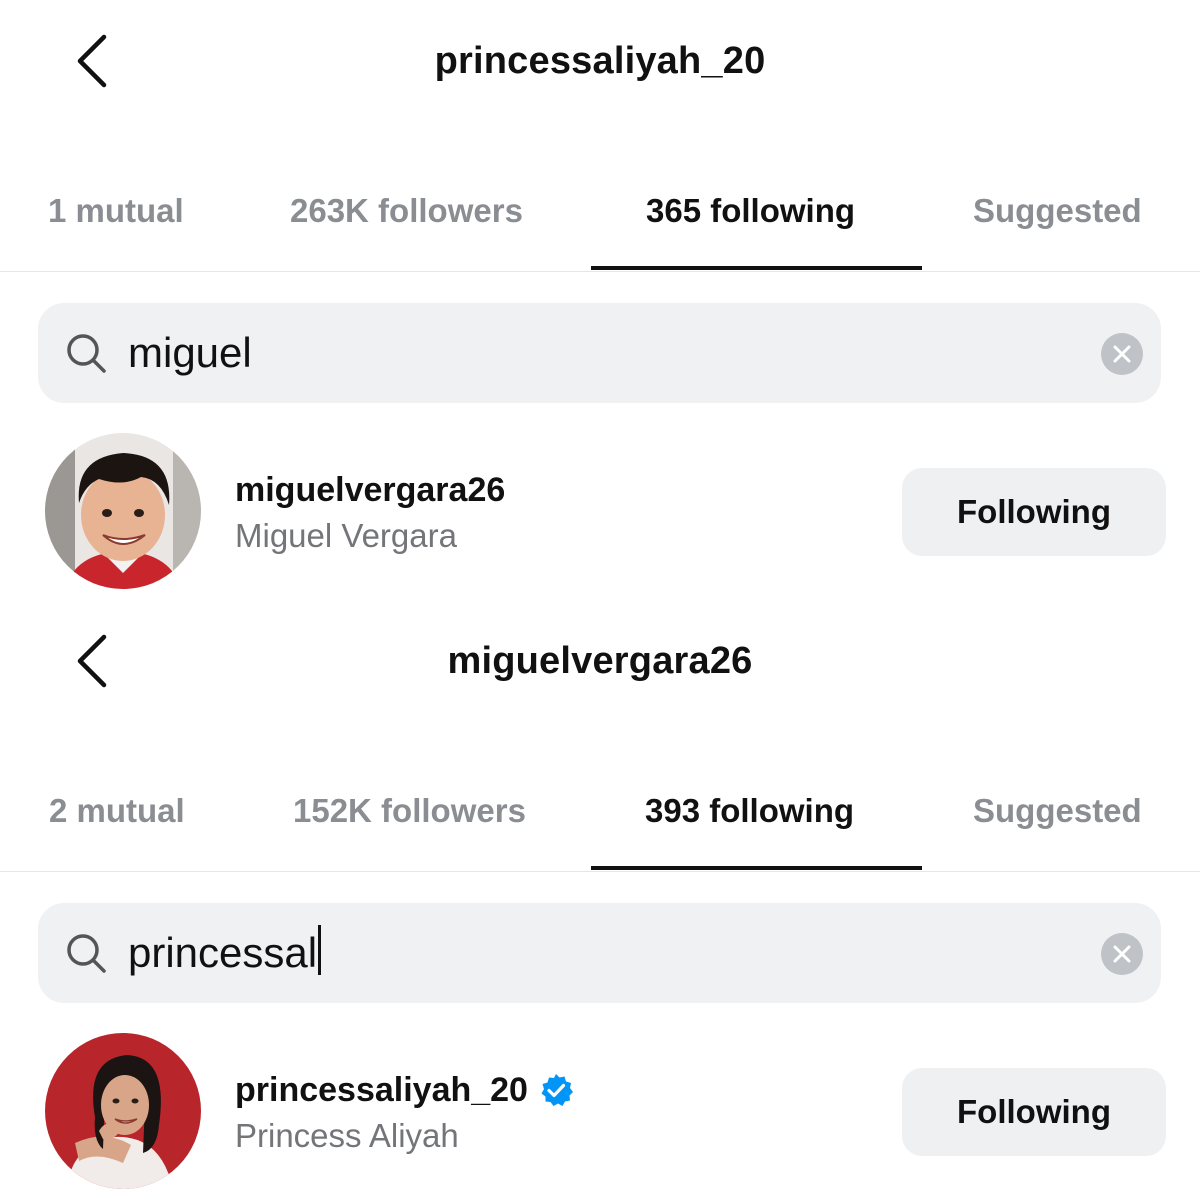 This screenshot has width=1200, height=1200. I want to click on verified-badge-icon, so click(557, 1090).